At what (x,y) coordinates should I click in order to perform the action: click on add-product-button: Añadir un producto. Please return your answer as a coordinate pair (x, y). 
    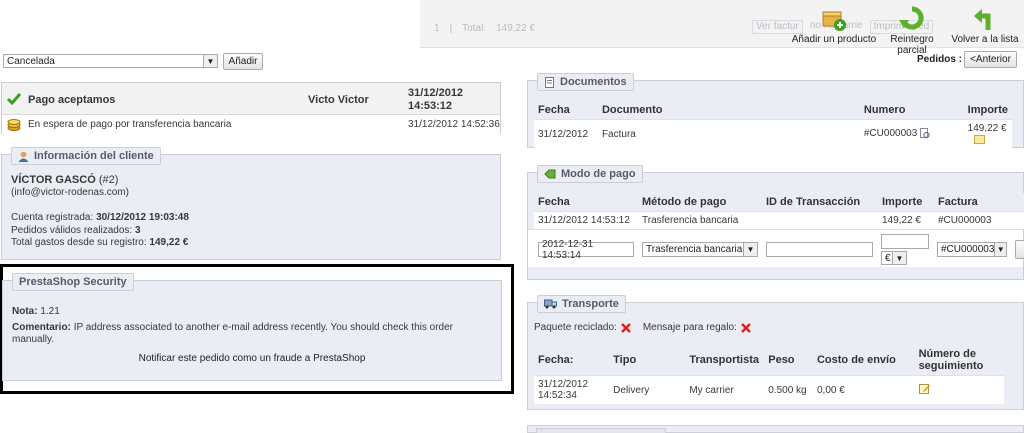
    Looking at the image, I should click on (834, 25).